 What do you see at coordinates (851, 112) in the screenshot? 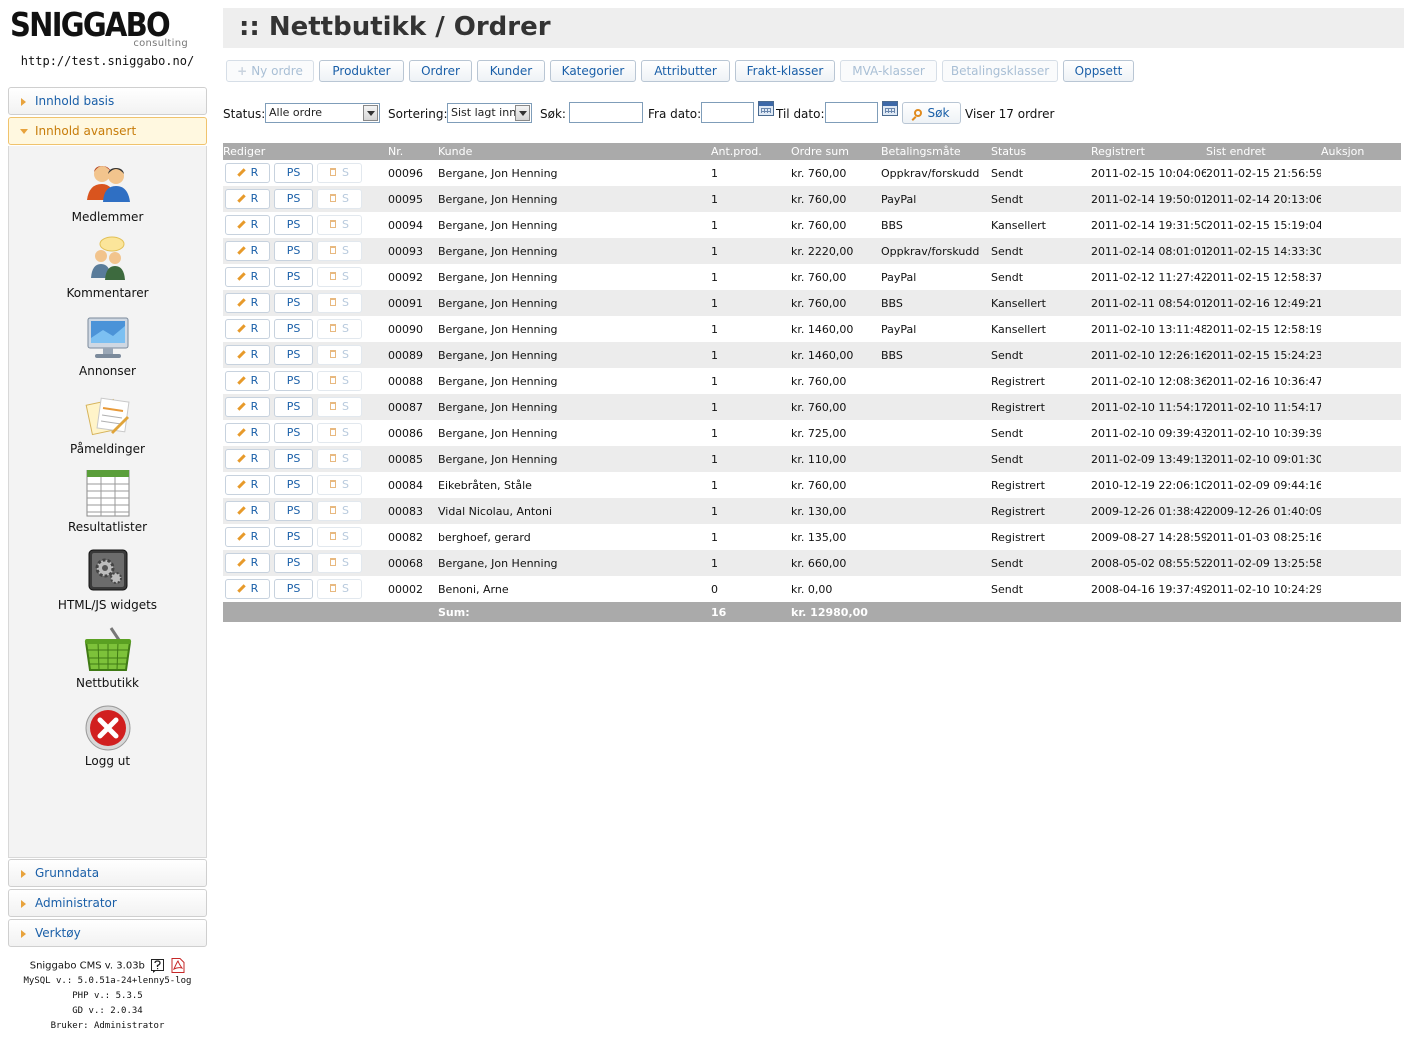
I see `to-date-input` at bounding box center [851, 112].